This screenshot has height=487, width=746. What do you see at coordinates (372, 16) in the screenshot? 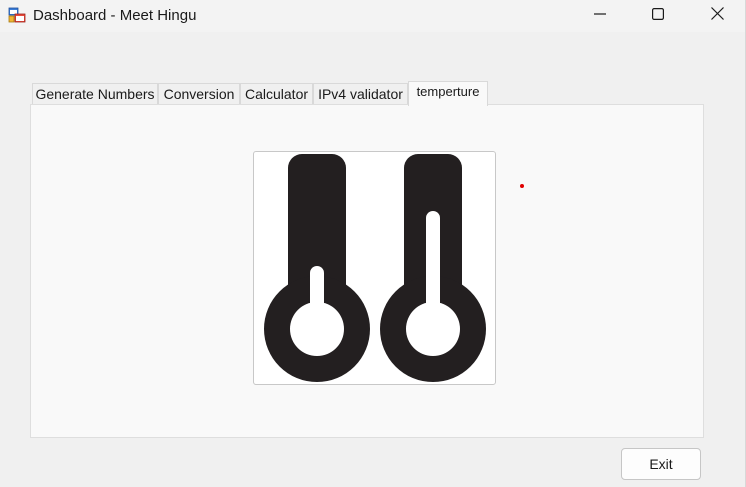
I see `title-bar: Dashboard - Meet Hingu` at bounding box center [372, 16].